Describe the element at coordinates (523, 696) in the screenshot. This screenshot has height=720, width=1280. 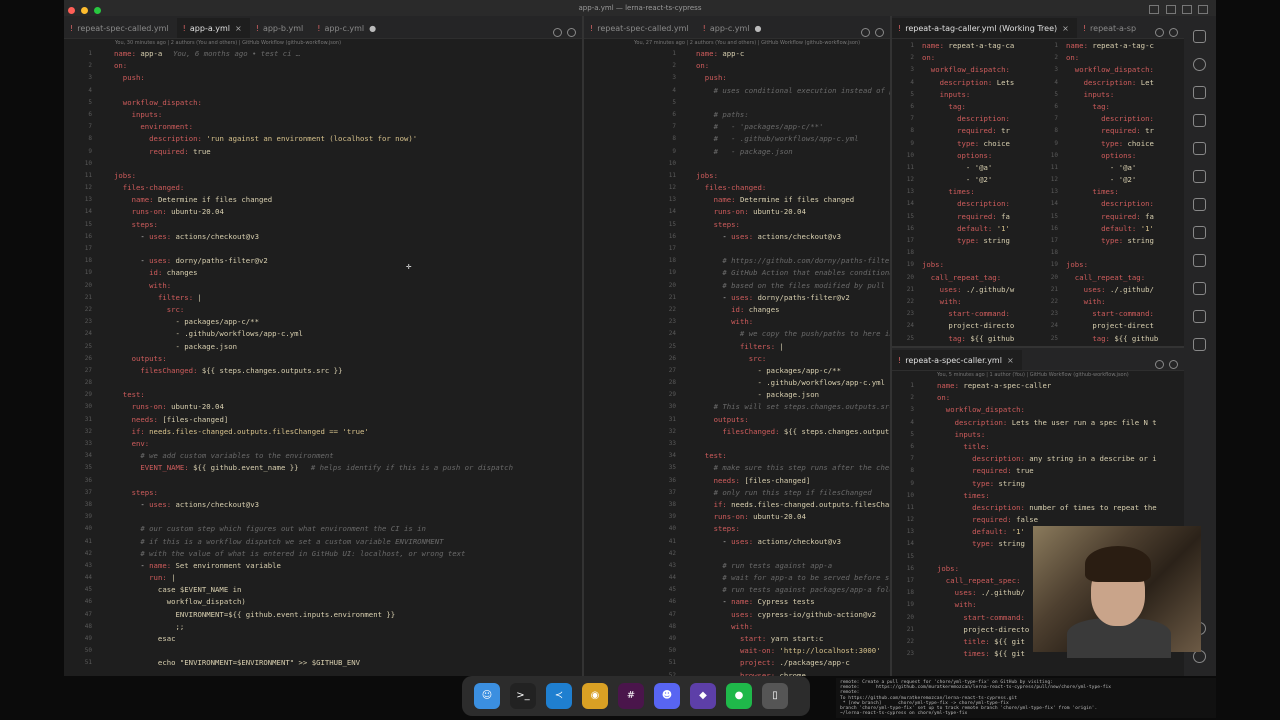
I see `terminal-icon: >_` at that location.